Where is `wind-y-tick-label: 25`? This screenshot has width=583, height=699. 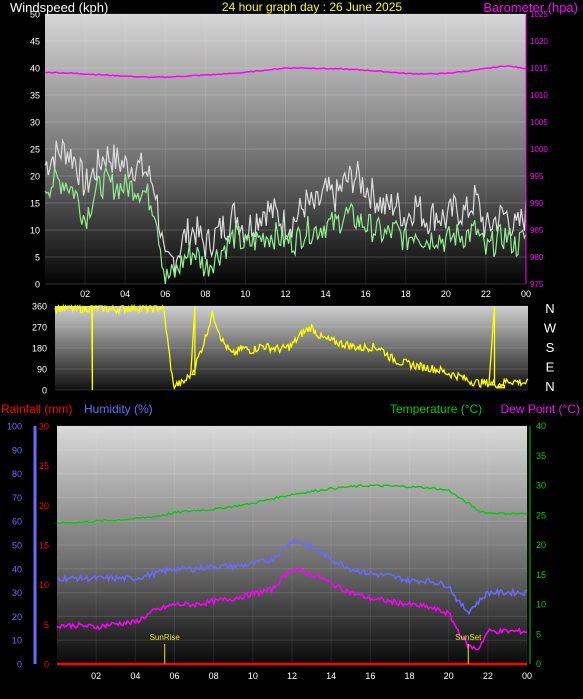 wind-y-tick-label: 25 is located at coordinates (35, 150).